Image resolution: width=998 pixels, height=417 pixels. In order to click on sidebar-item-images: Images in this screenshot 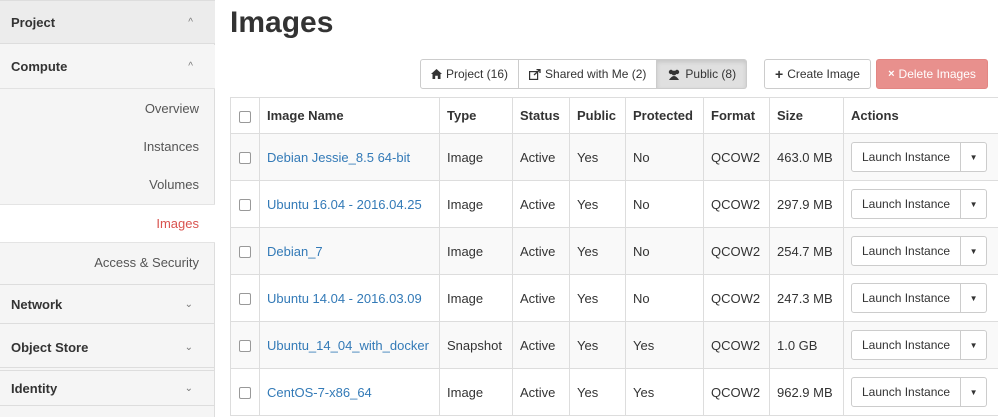, I will do `click(107, 223)`.